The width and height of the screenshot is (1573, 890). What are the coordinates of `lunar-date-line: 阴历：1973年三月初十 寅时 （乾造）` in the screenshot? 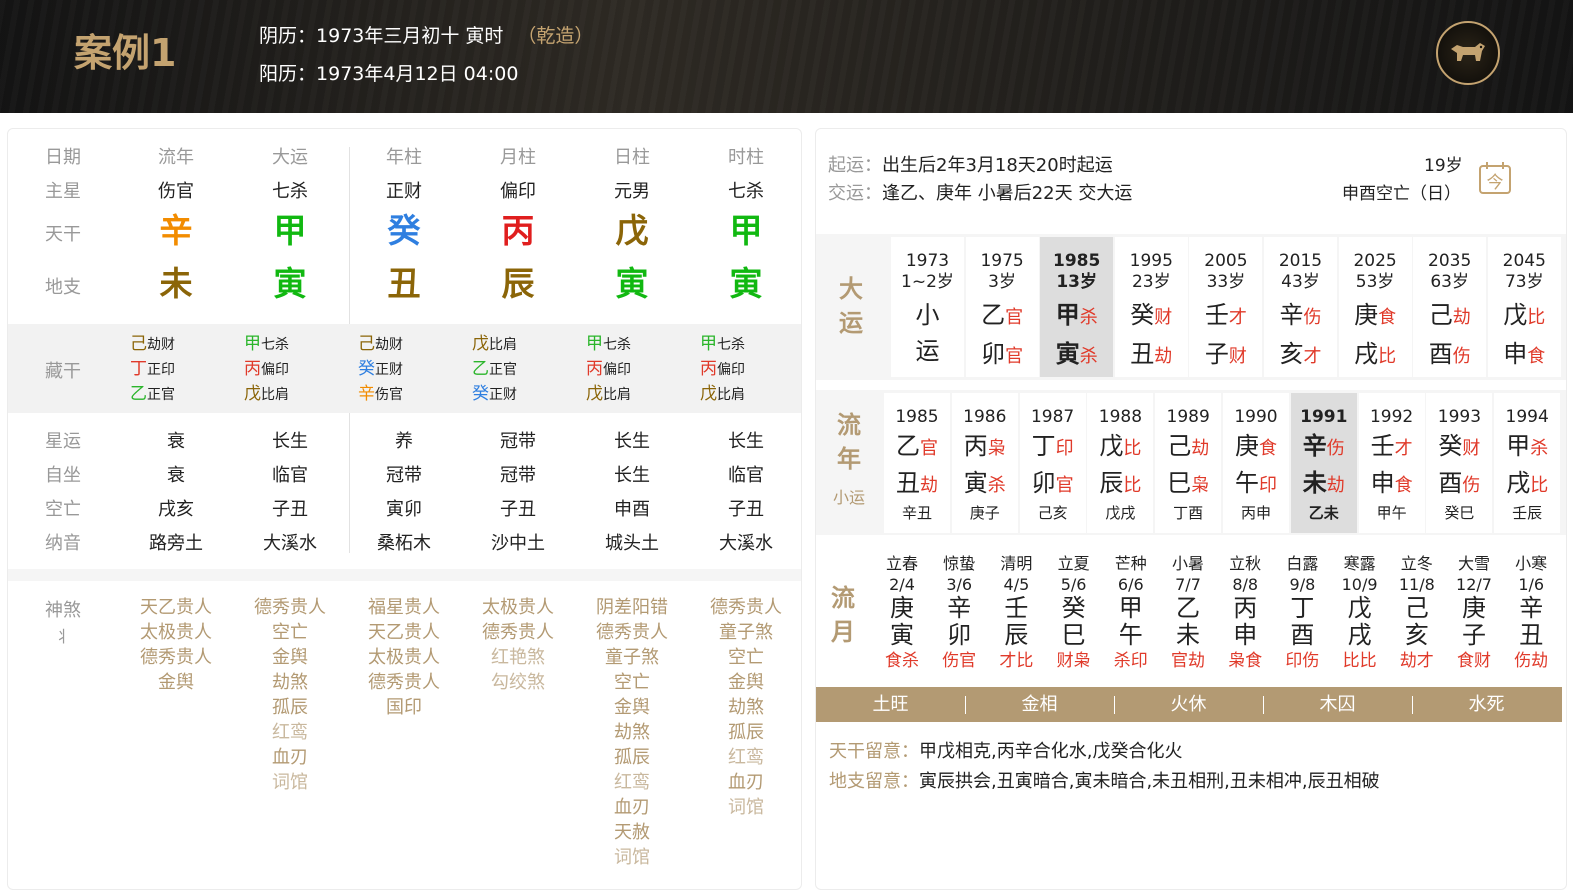 It's located at (426, 34).